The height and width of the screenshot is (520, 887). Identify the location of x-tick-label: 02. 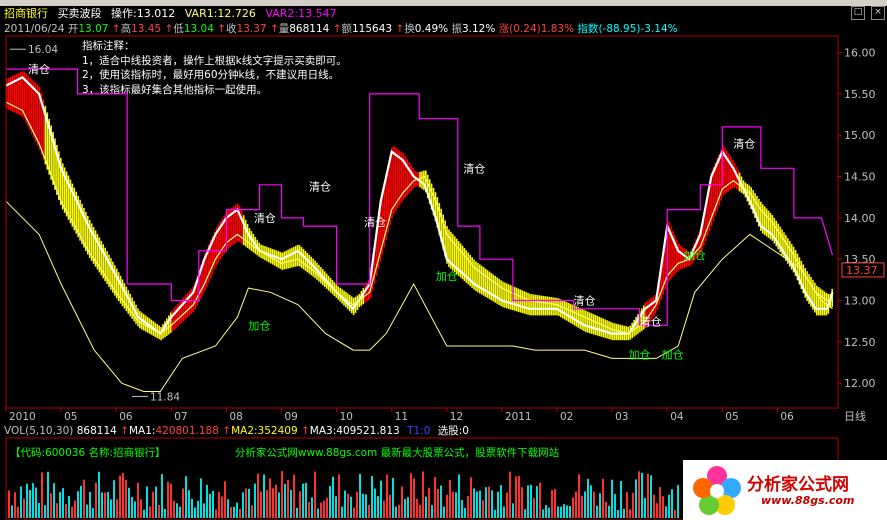
(566, 417).